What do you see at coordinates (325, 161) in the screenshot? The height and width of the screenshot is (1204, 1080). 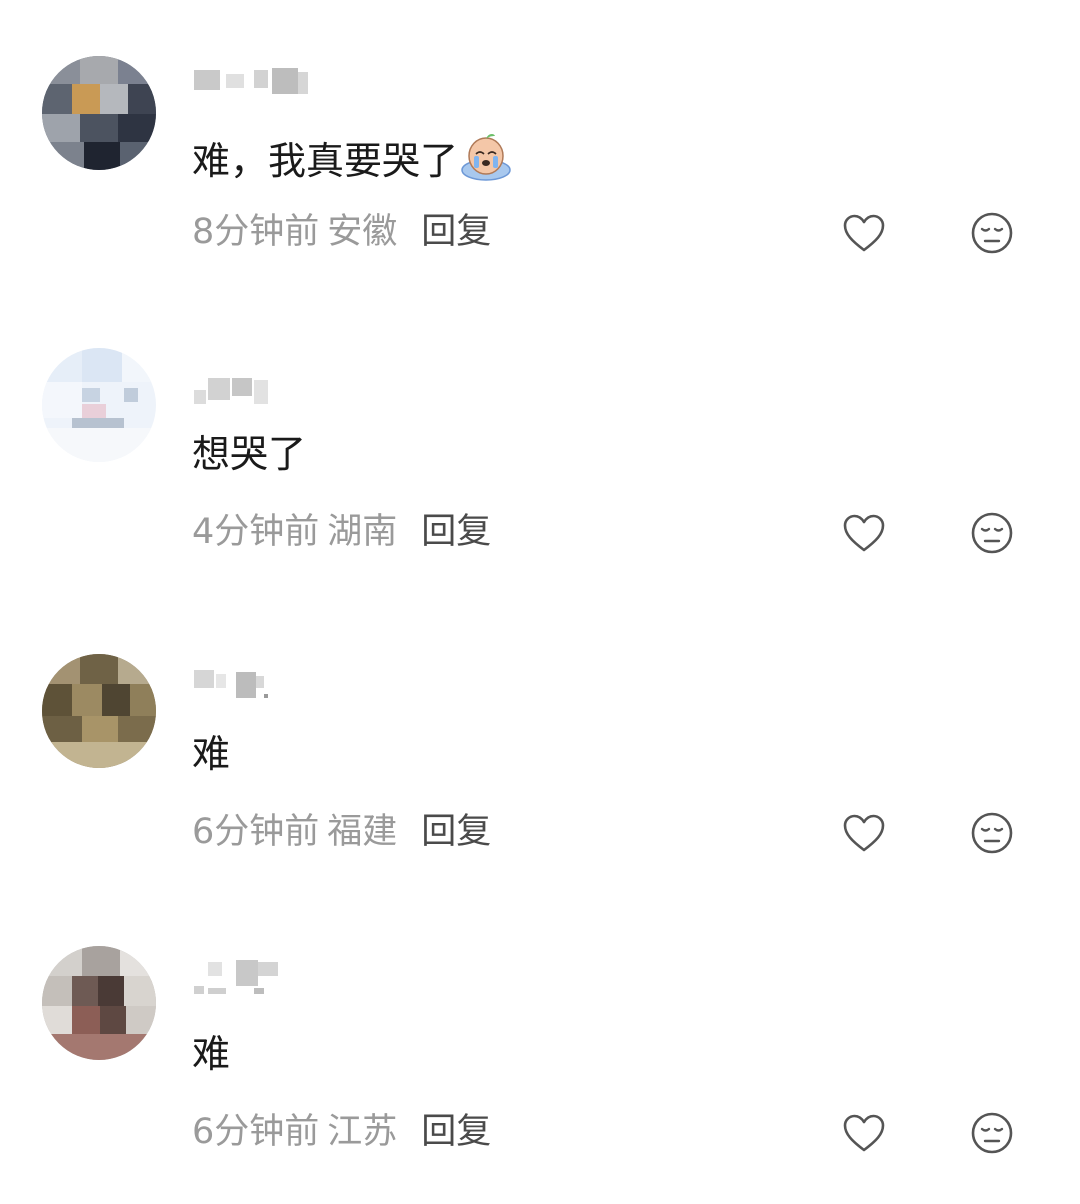 I see `comment-text-content: 难，我真要哭了` at bounding box center [325, 161].